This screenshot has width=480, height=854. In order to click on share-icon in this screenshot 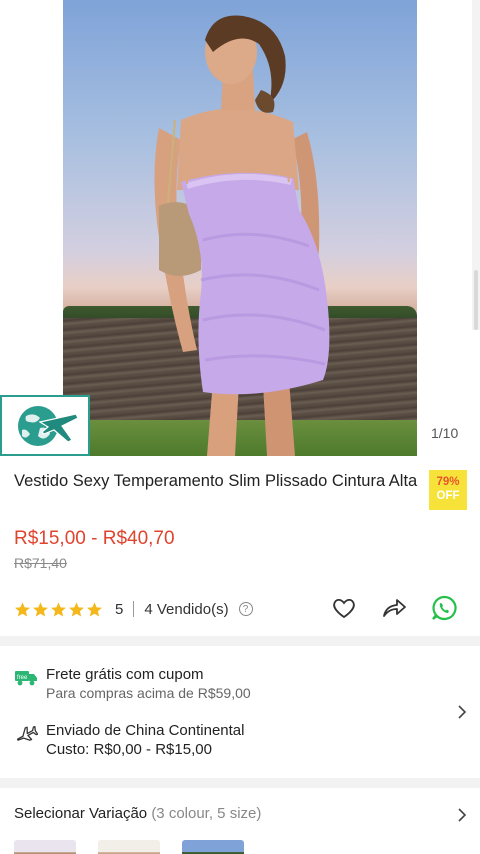, I will do `click(394, 608)`.